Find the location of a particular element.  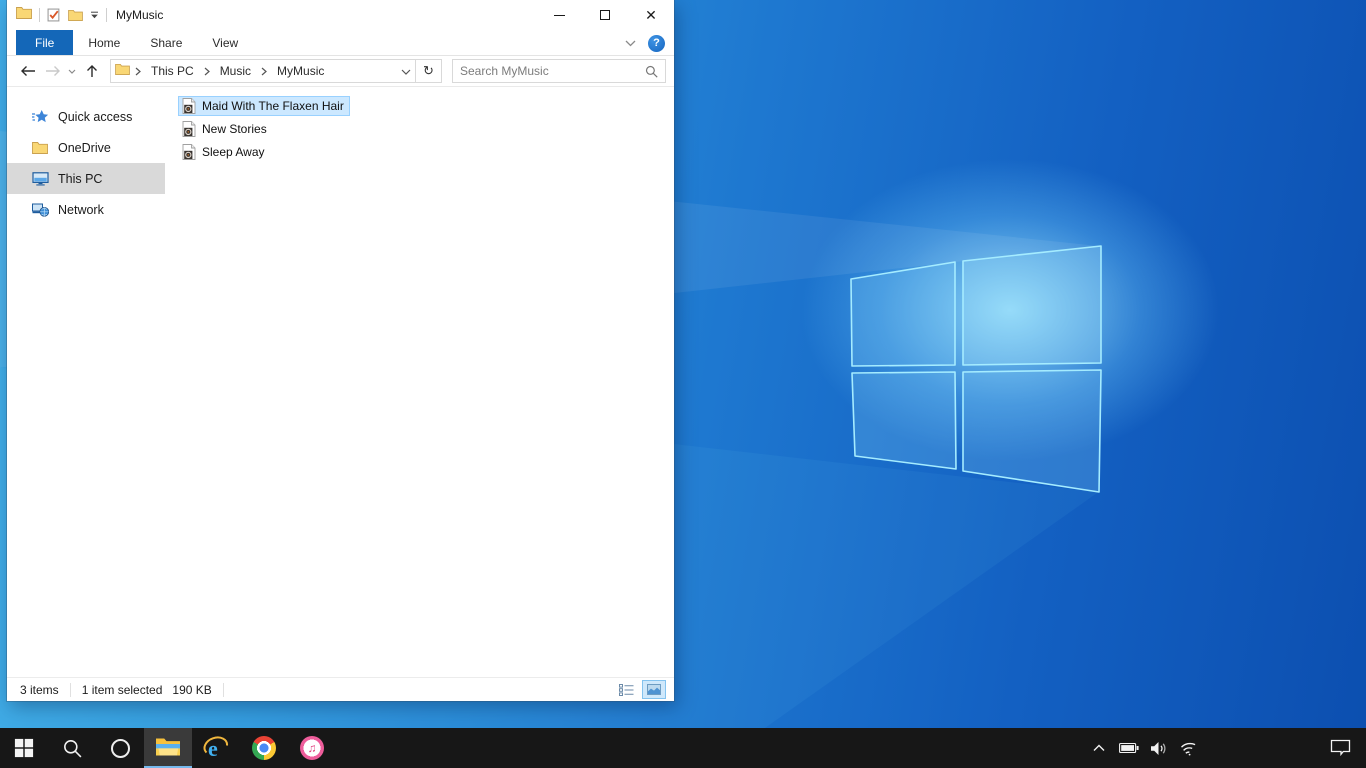

tab-view: View is located at coordinates (225, 42).